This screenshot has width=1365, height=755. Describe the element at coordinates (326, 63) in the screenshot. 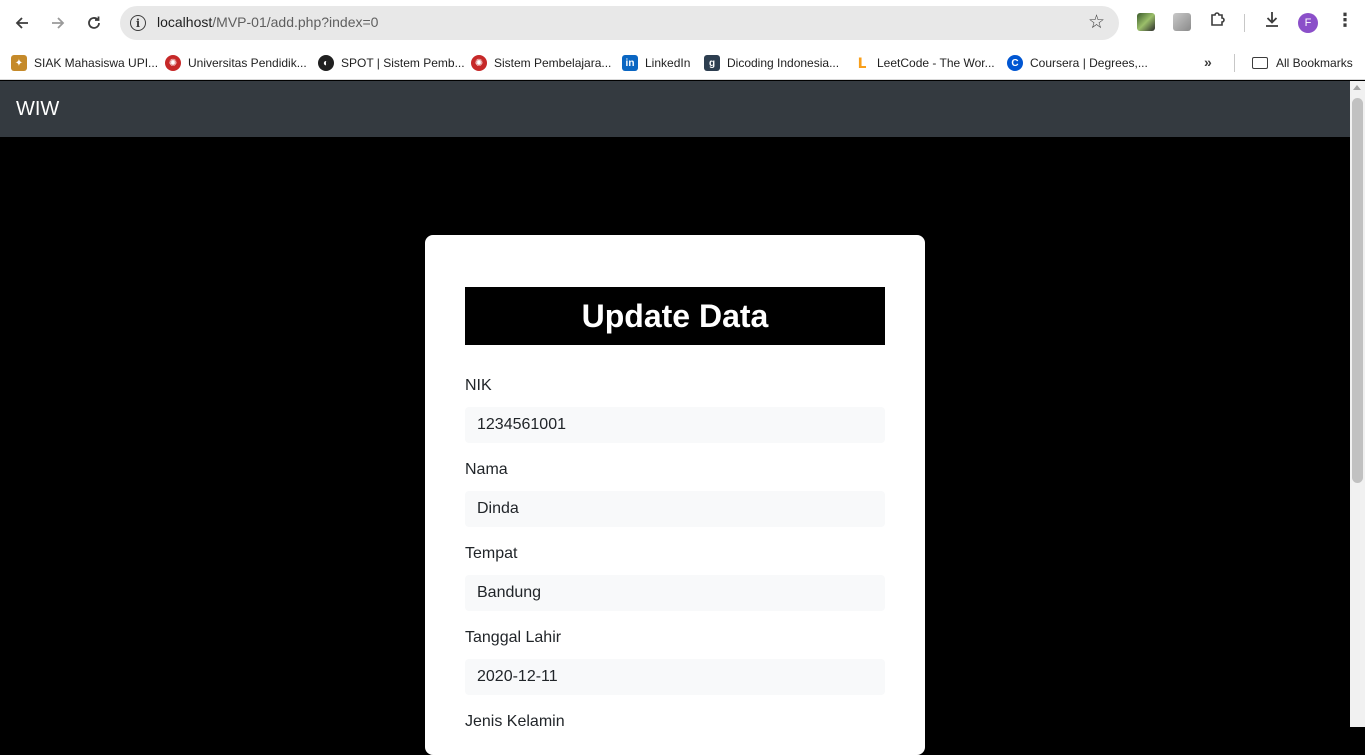

I see `globe-icon: ◐` at that location.